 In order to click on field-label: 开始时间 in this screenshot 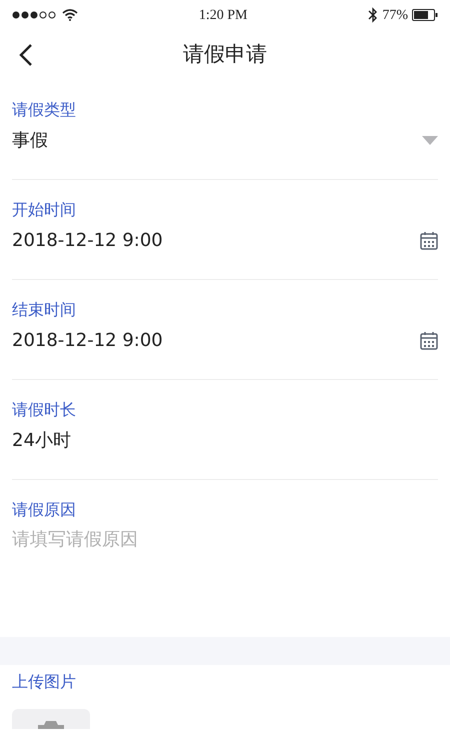, I will do `click(44, 210)`.